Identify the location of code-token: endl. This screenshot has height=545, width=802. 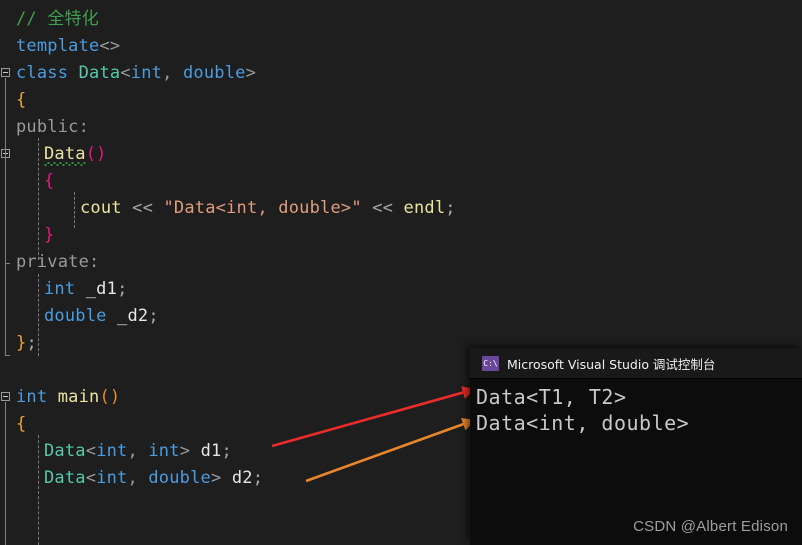
(424, 208).